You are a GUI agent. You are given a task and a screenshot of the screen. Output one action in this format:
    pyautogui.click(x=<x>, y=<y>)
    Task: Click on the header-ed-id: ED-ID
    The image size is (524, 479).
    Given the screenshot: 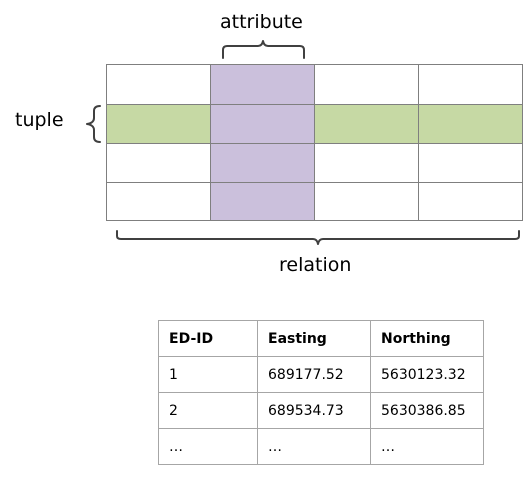 What is the action you would take?
    pyautogui.click(x=208, y=338)
    